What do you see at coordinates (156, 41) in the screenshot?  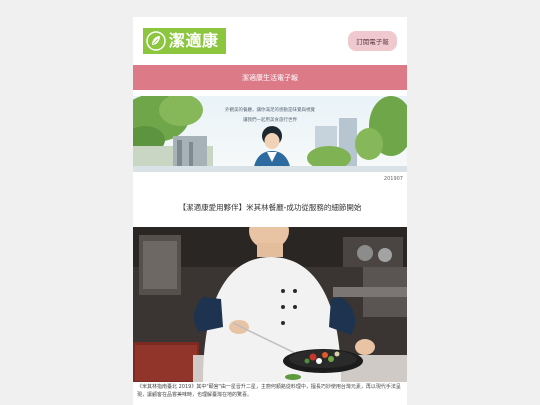 I see `leaf-logo-icon` at bounding box center [156, 41].